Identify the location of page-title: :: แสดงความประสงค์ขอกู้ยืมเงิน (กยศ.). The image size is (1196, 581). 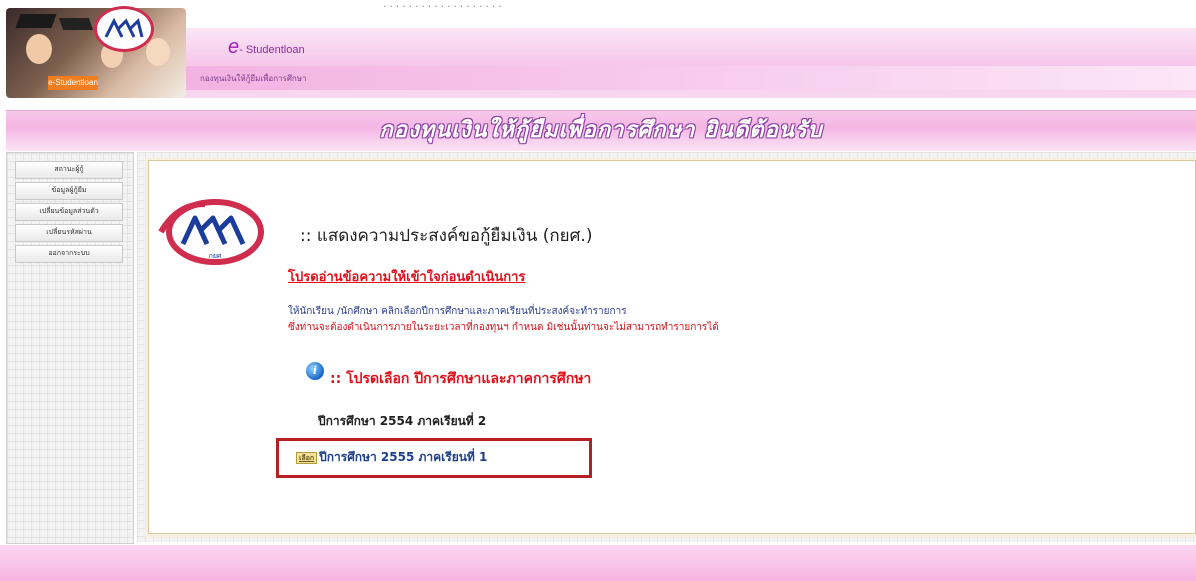
(446, 236).